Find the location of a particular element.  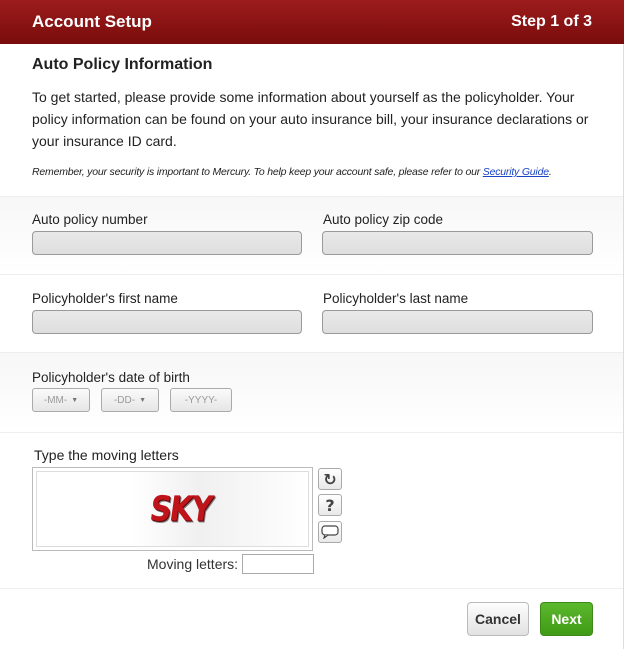

next-button: Next is located at coordinates (566, 619).